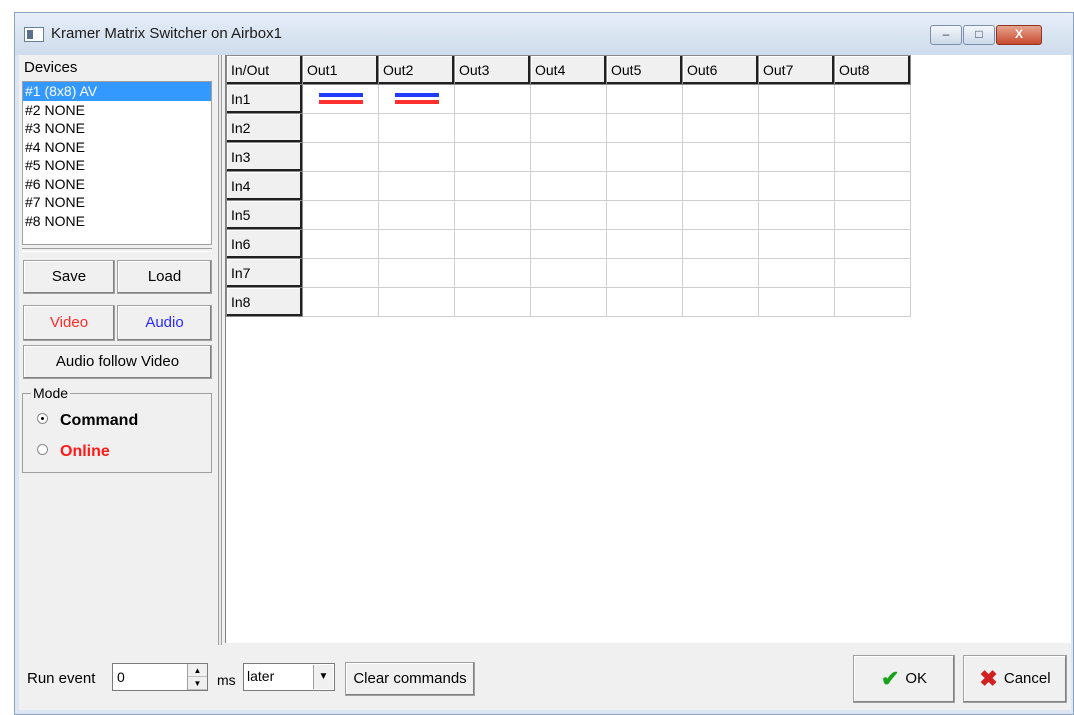  I want to click on device-list-item: #4 NONE, so click(117, 147).